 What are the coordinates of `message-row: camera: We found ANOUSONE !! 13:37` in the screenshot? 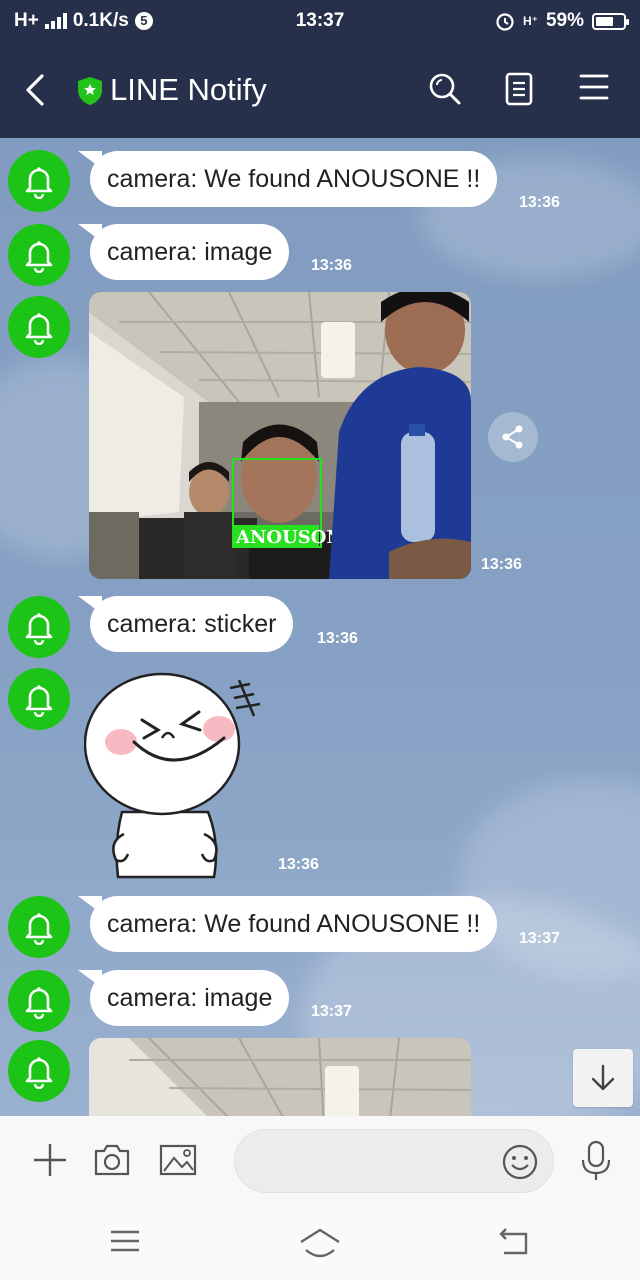 It's located at (320, 929).